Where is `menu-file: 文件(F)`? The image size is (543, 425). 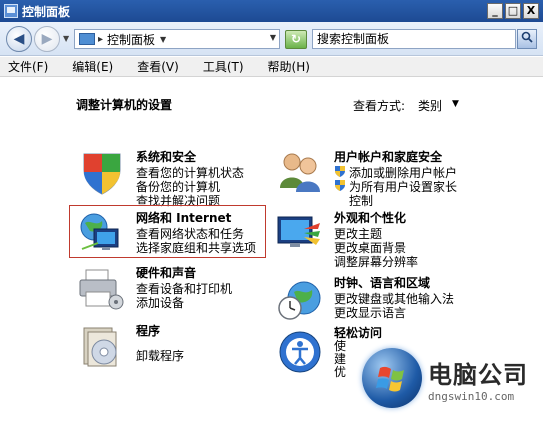
menu-file: 文件(F) is located at coordinates (28, 66).